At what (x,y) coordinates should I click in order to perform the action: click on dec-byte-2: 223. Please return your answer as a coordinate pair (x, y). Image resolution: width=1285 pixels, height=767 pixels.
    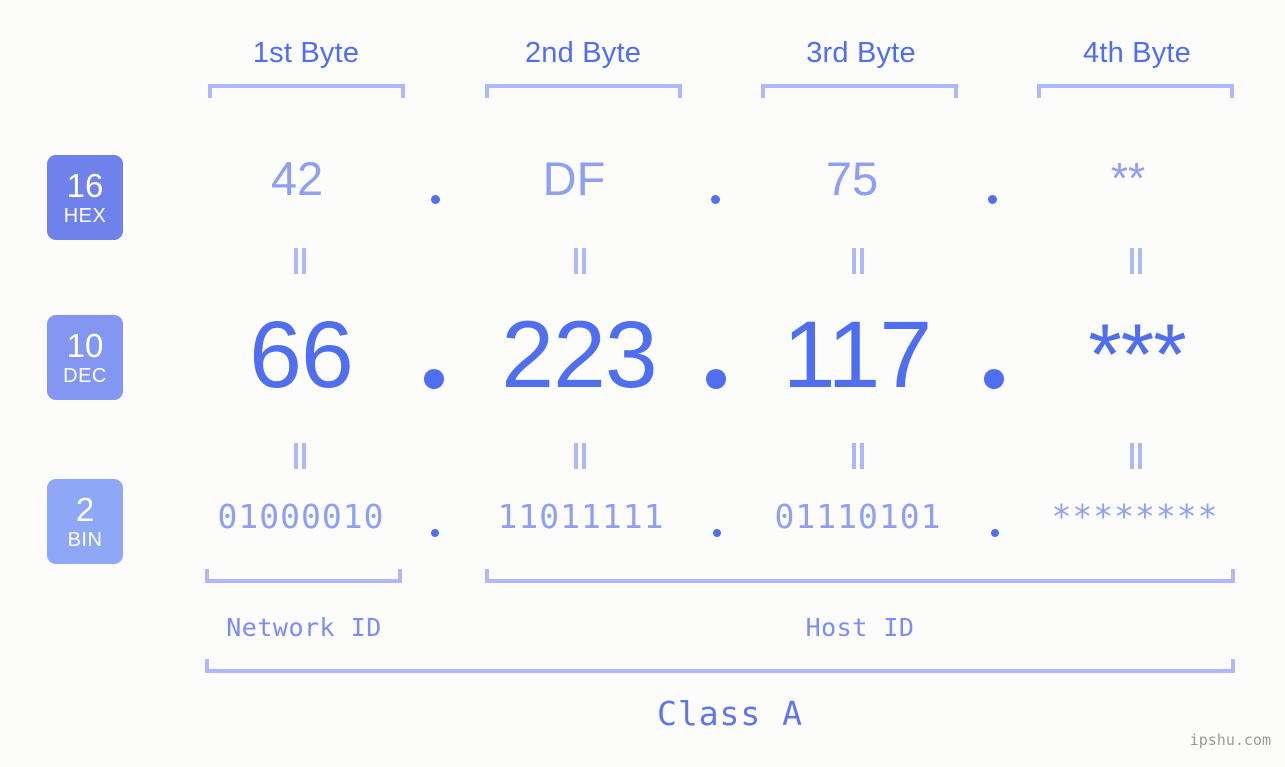
    Looking at the image, I should click on (579, 355).